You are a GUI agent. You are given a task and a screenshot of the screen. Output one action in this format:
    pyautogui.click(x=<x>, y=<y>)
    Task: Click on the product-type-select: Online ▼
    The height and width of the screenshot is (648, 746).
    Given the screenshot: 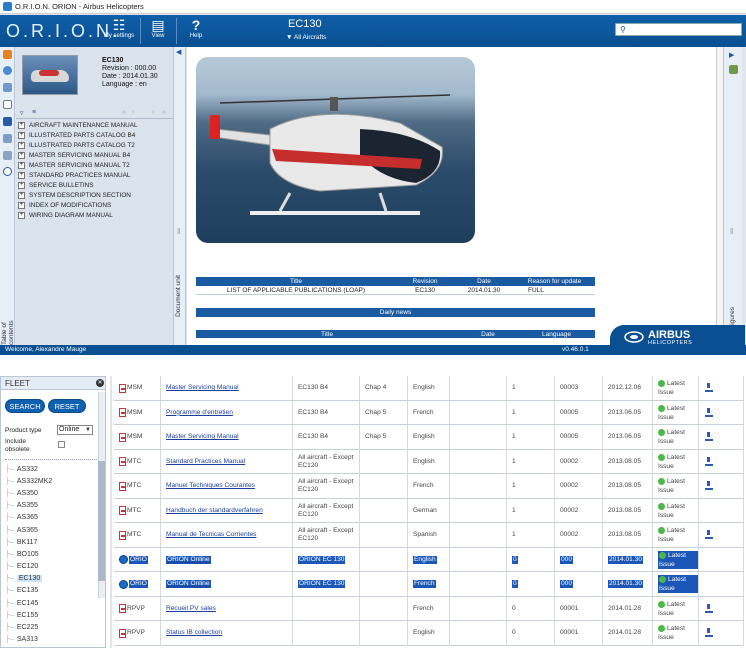 What is the action you would take?
    pyautogui.click(x=75, y=430)
    